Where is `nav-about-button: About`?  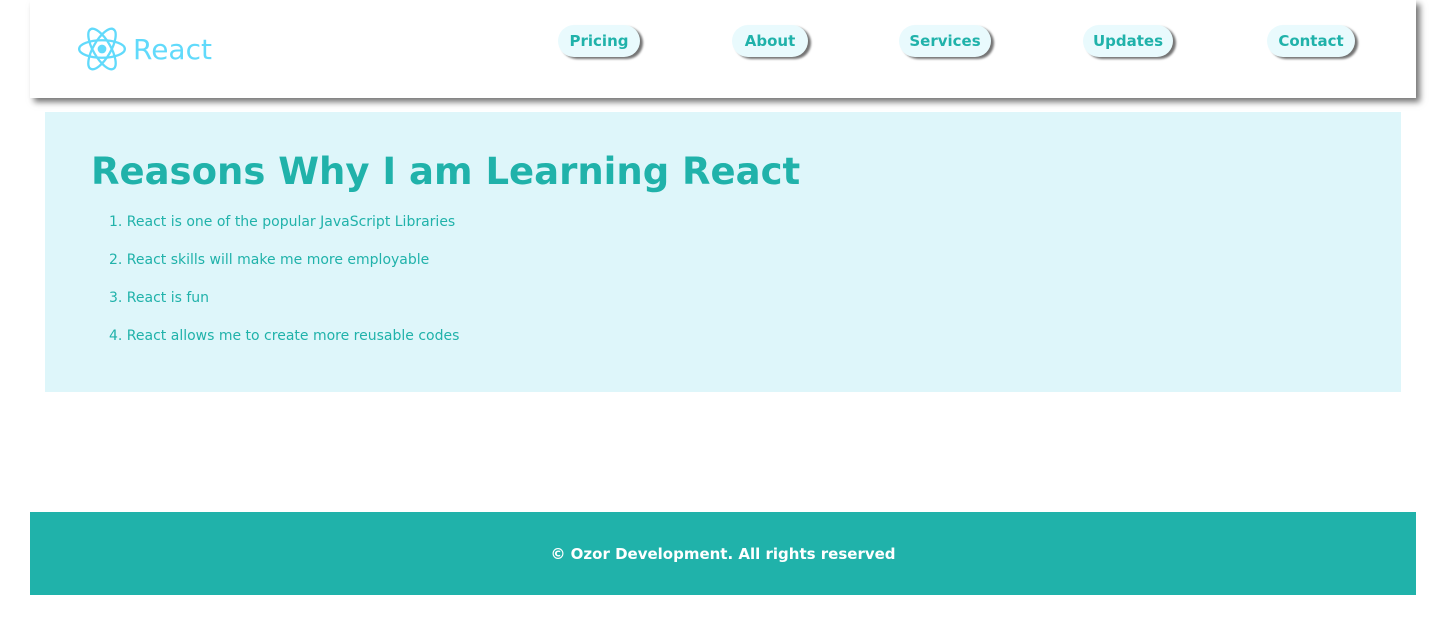 nav-about-button: About is located at coordinates (770, 41).